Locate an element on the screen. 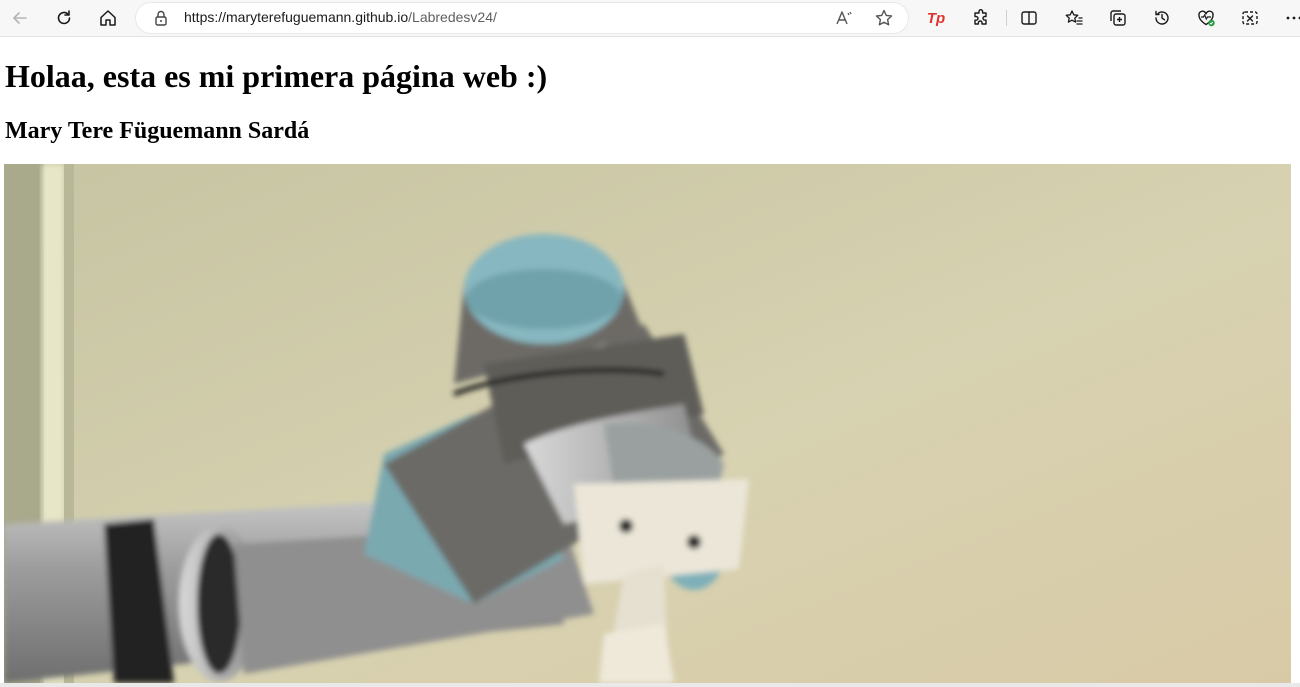  ellipsis-icon is located at coordinates (1293, 18).